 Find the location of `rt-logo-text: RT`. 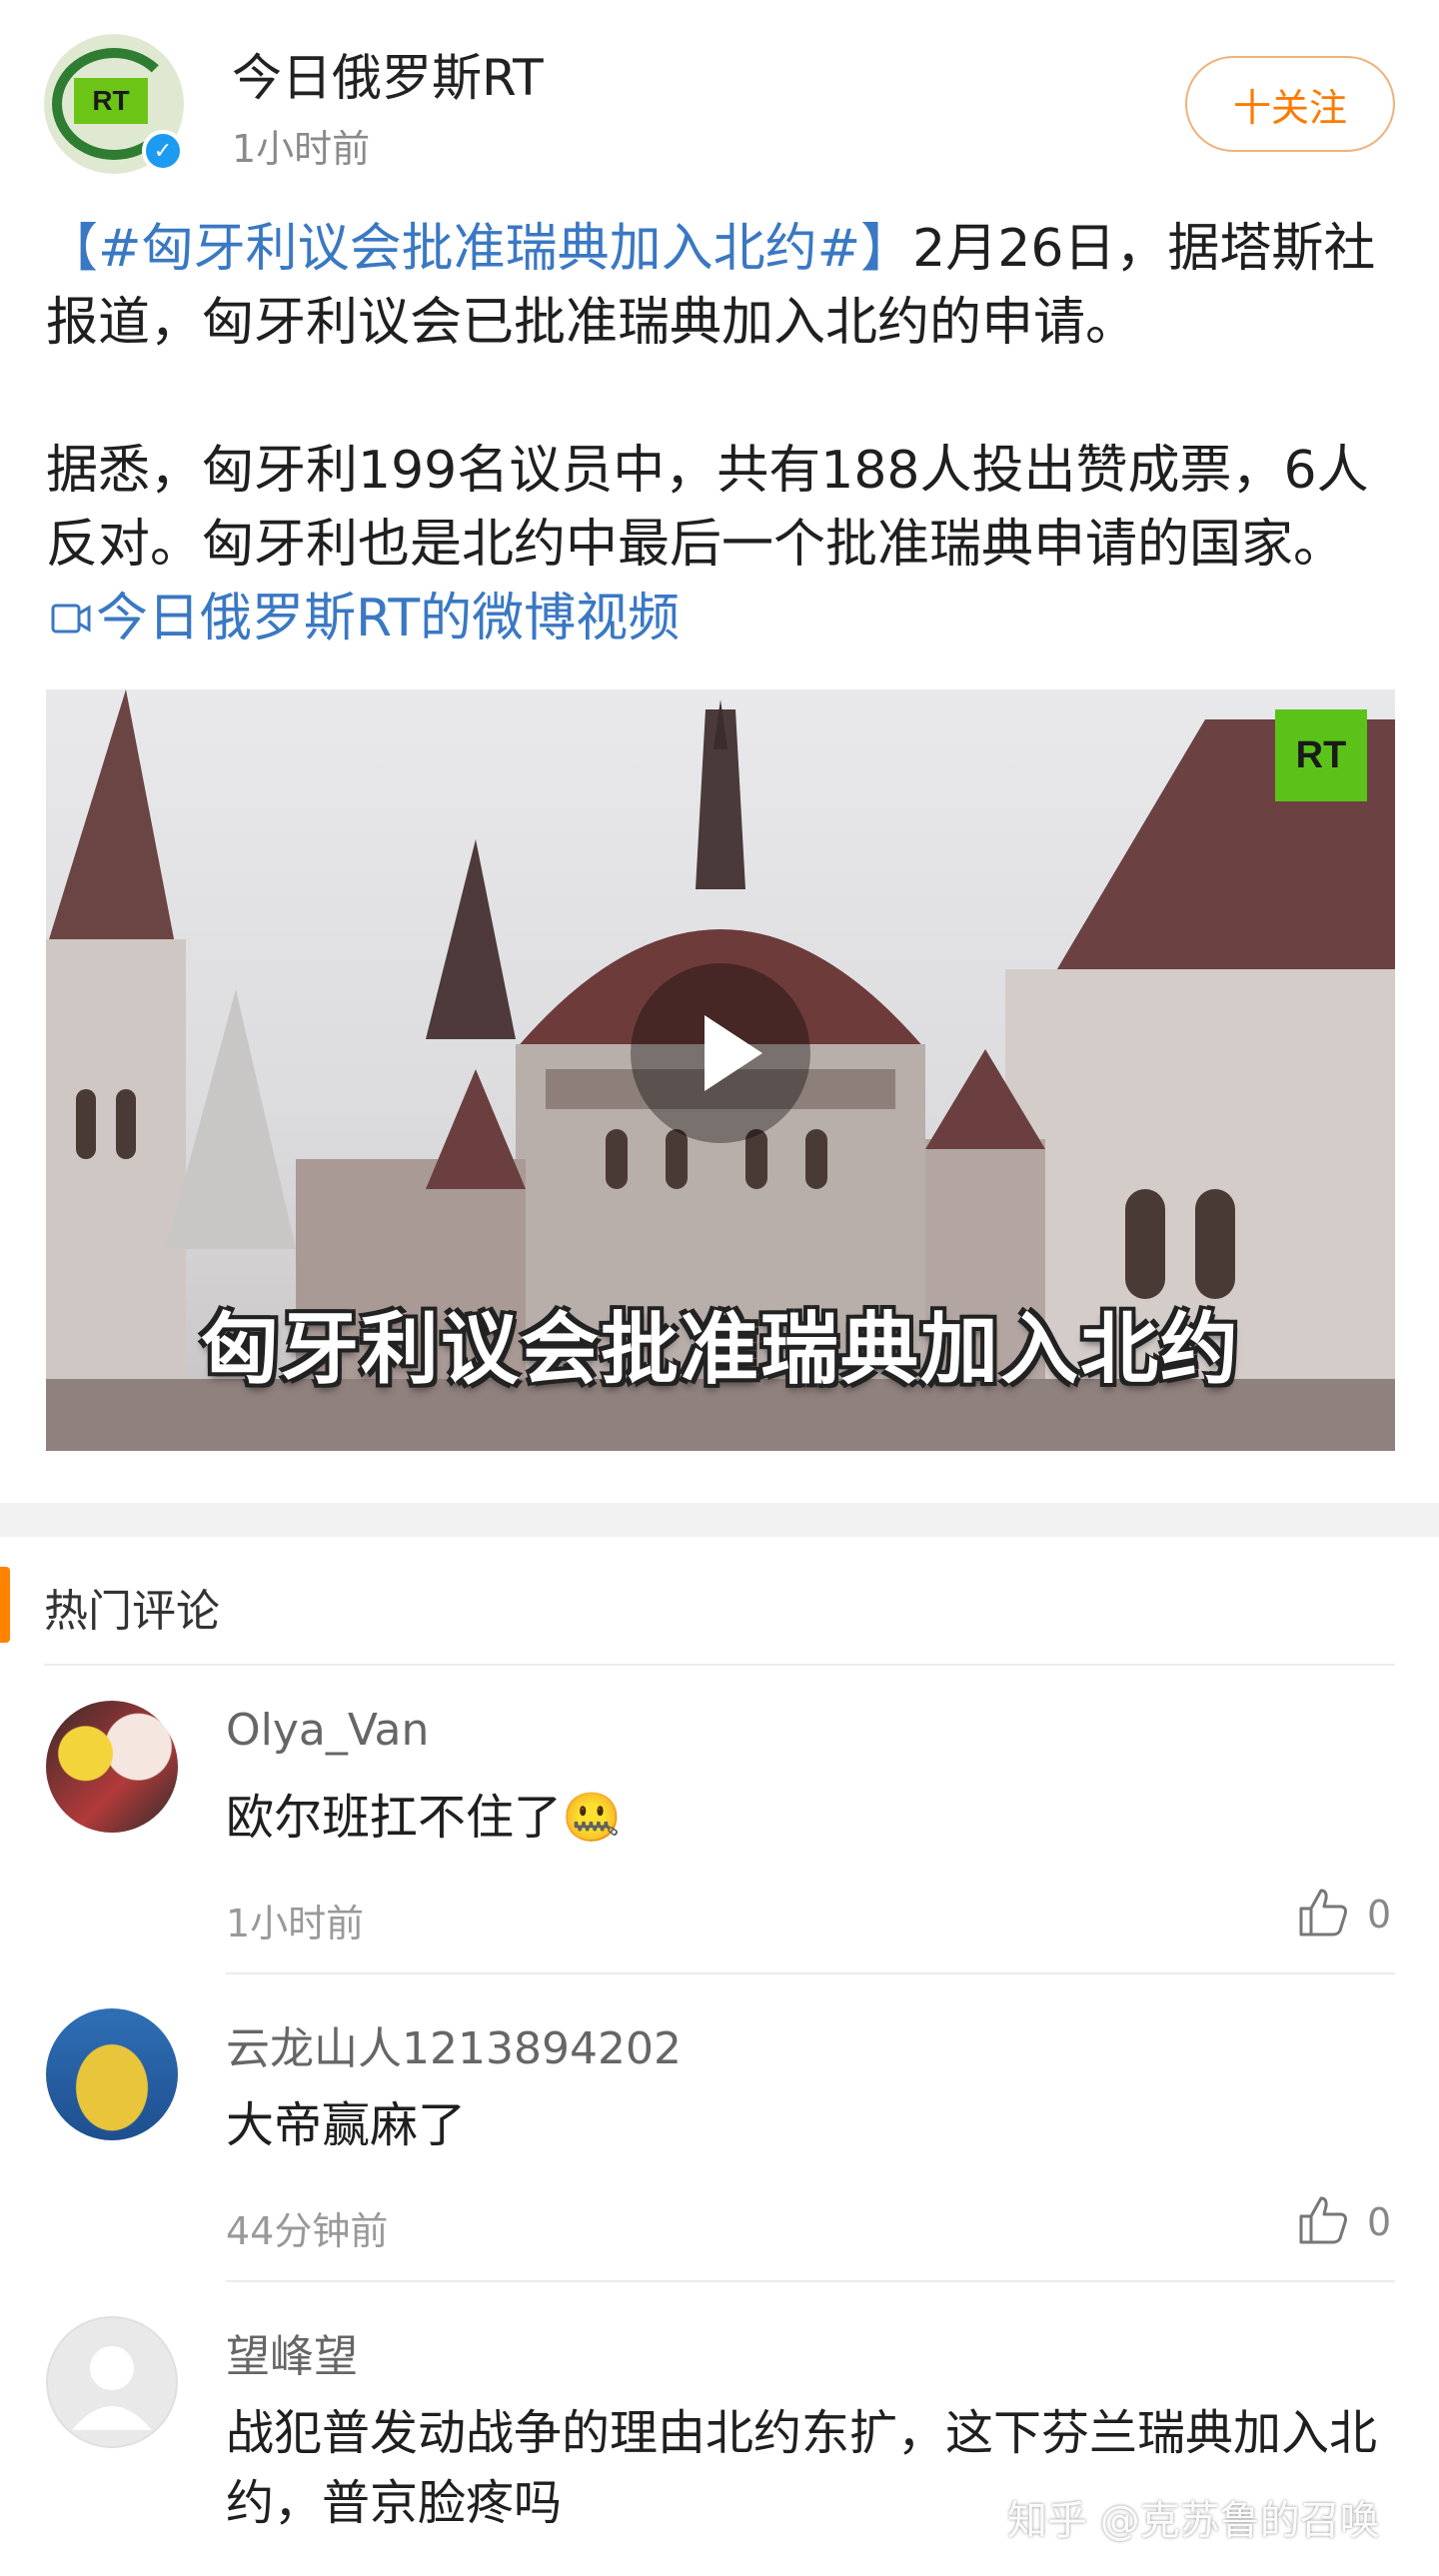

rt-logo-text: RT is located at coordinates (111, 101).